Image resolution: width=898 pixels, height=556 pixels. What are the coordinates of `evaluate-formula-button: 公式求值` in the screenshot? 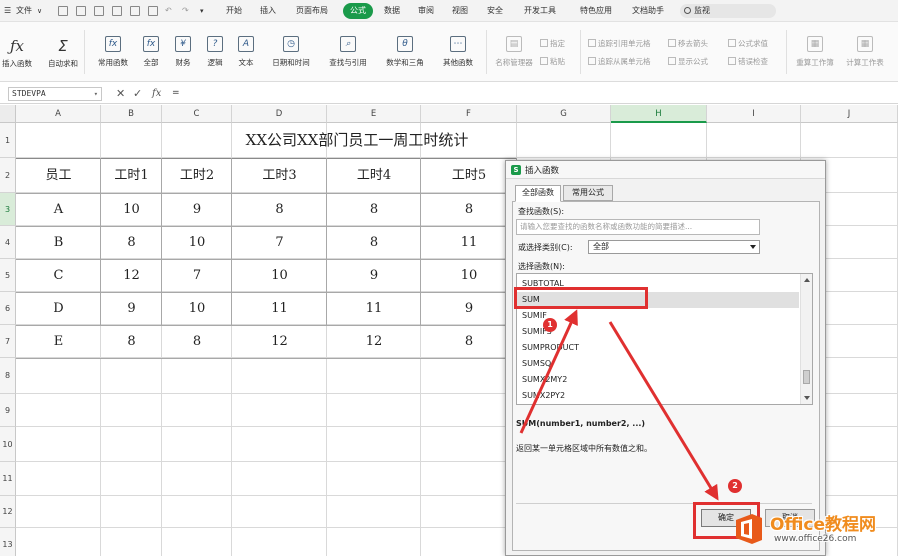 It's located at (748, 43).